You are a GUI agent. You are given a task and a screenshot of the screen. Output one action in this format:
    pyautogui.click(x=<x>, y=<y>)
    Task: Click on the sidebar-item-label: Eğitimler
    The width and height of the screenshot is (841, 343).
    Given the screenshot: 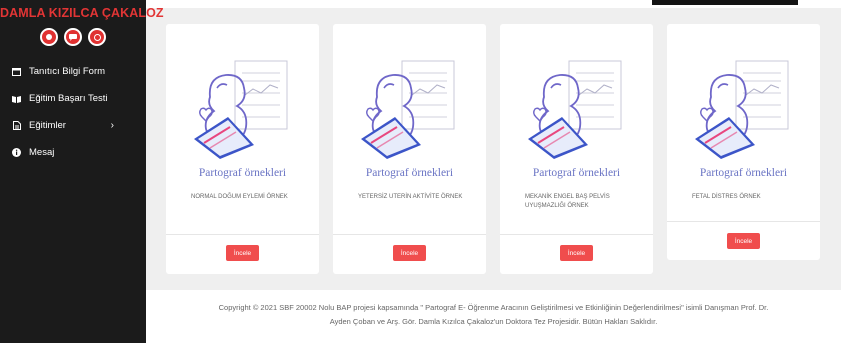 What is the action you would take?
    pyautogui.click(x=47, y=125)
    